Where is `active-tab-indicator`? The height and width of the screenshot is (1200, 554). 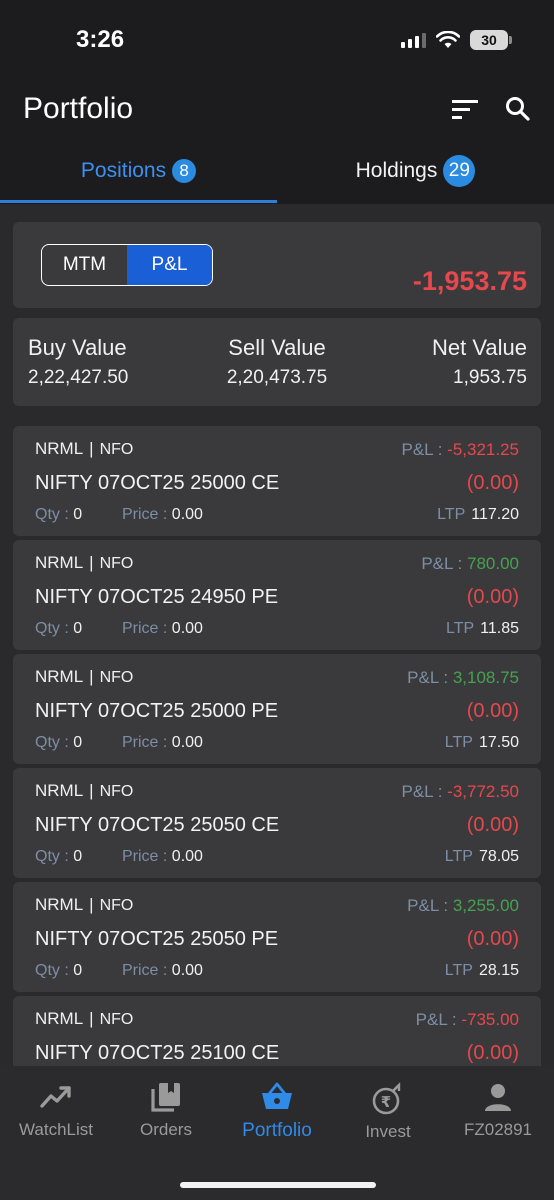 active-tab-indicator is located at coordinates (138, 201).